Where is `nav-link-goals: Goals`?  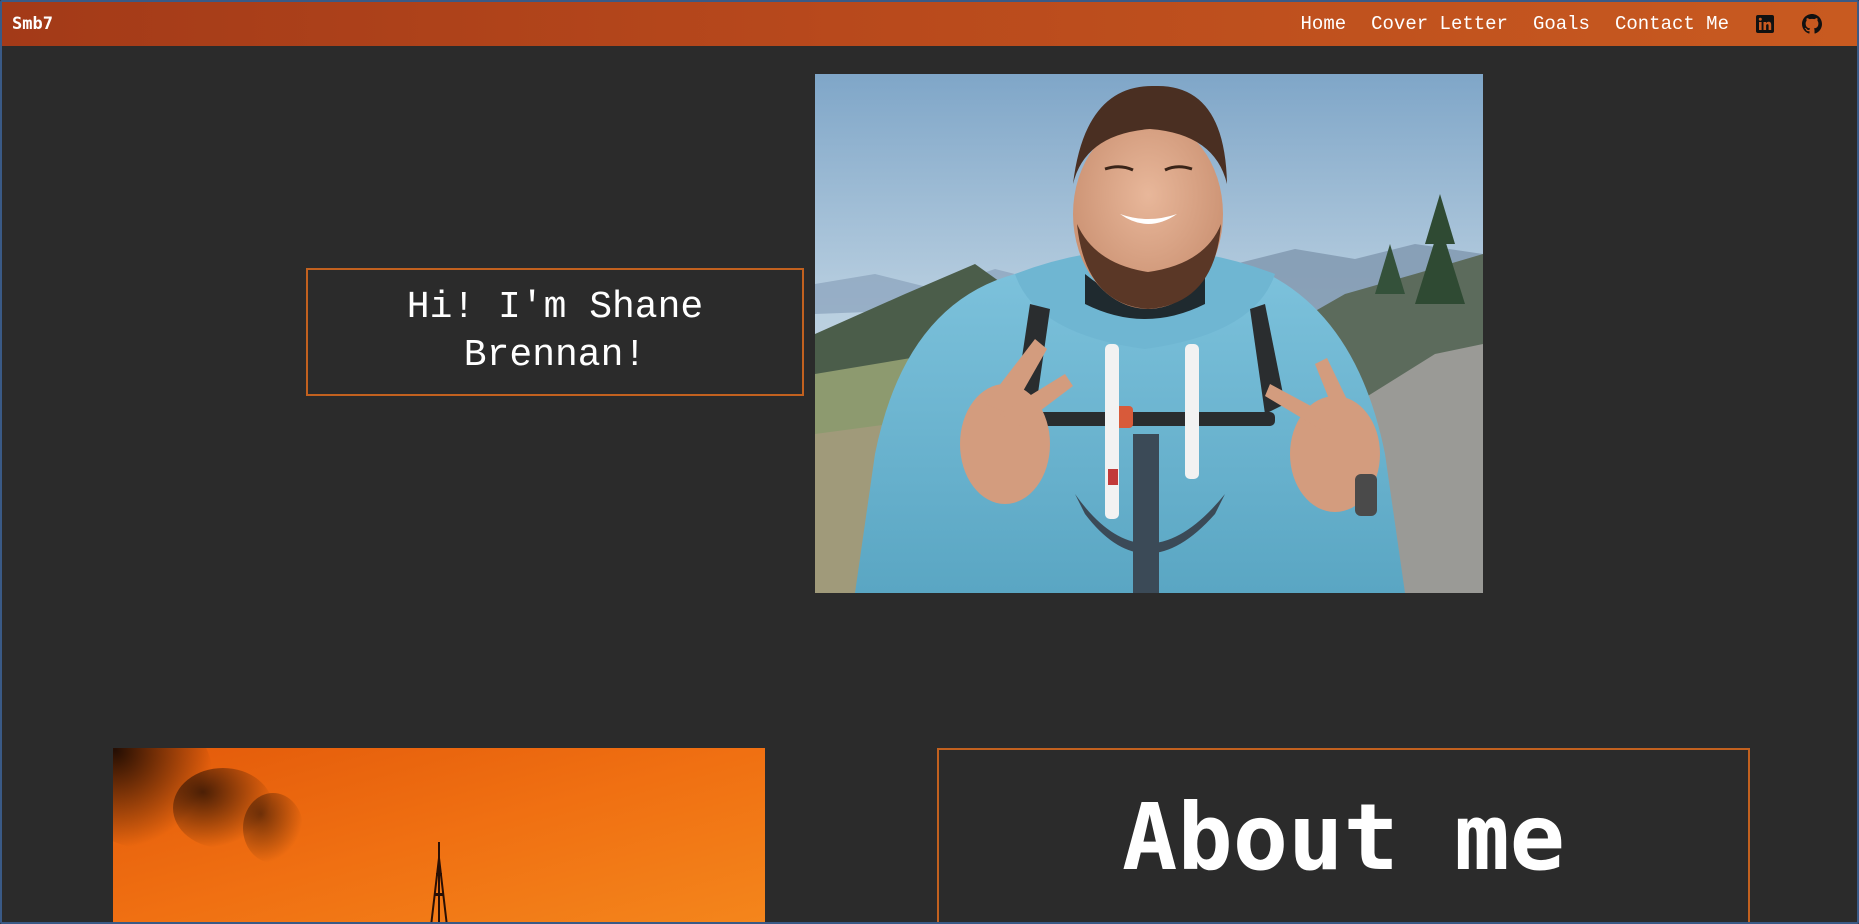 nav-link-goals: Goals is located at coordinates (1561, 24).